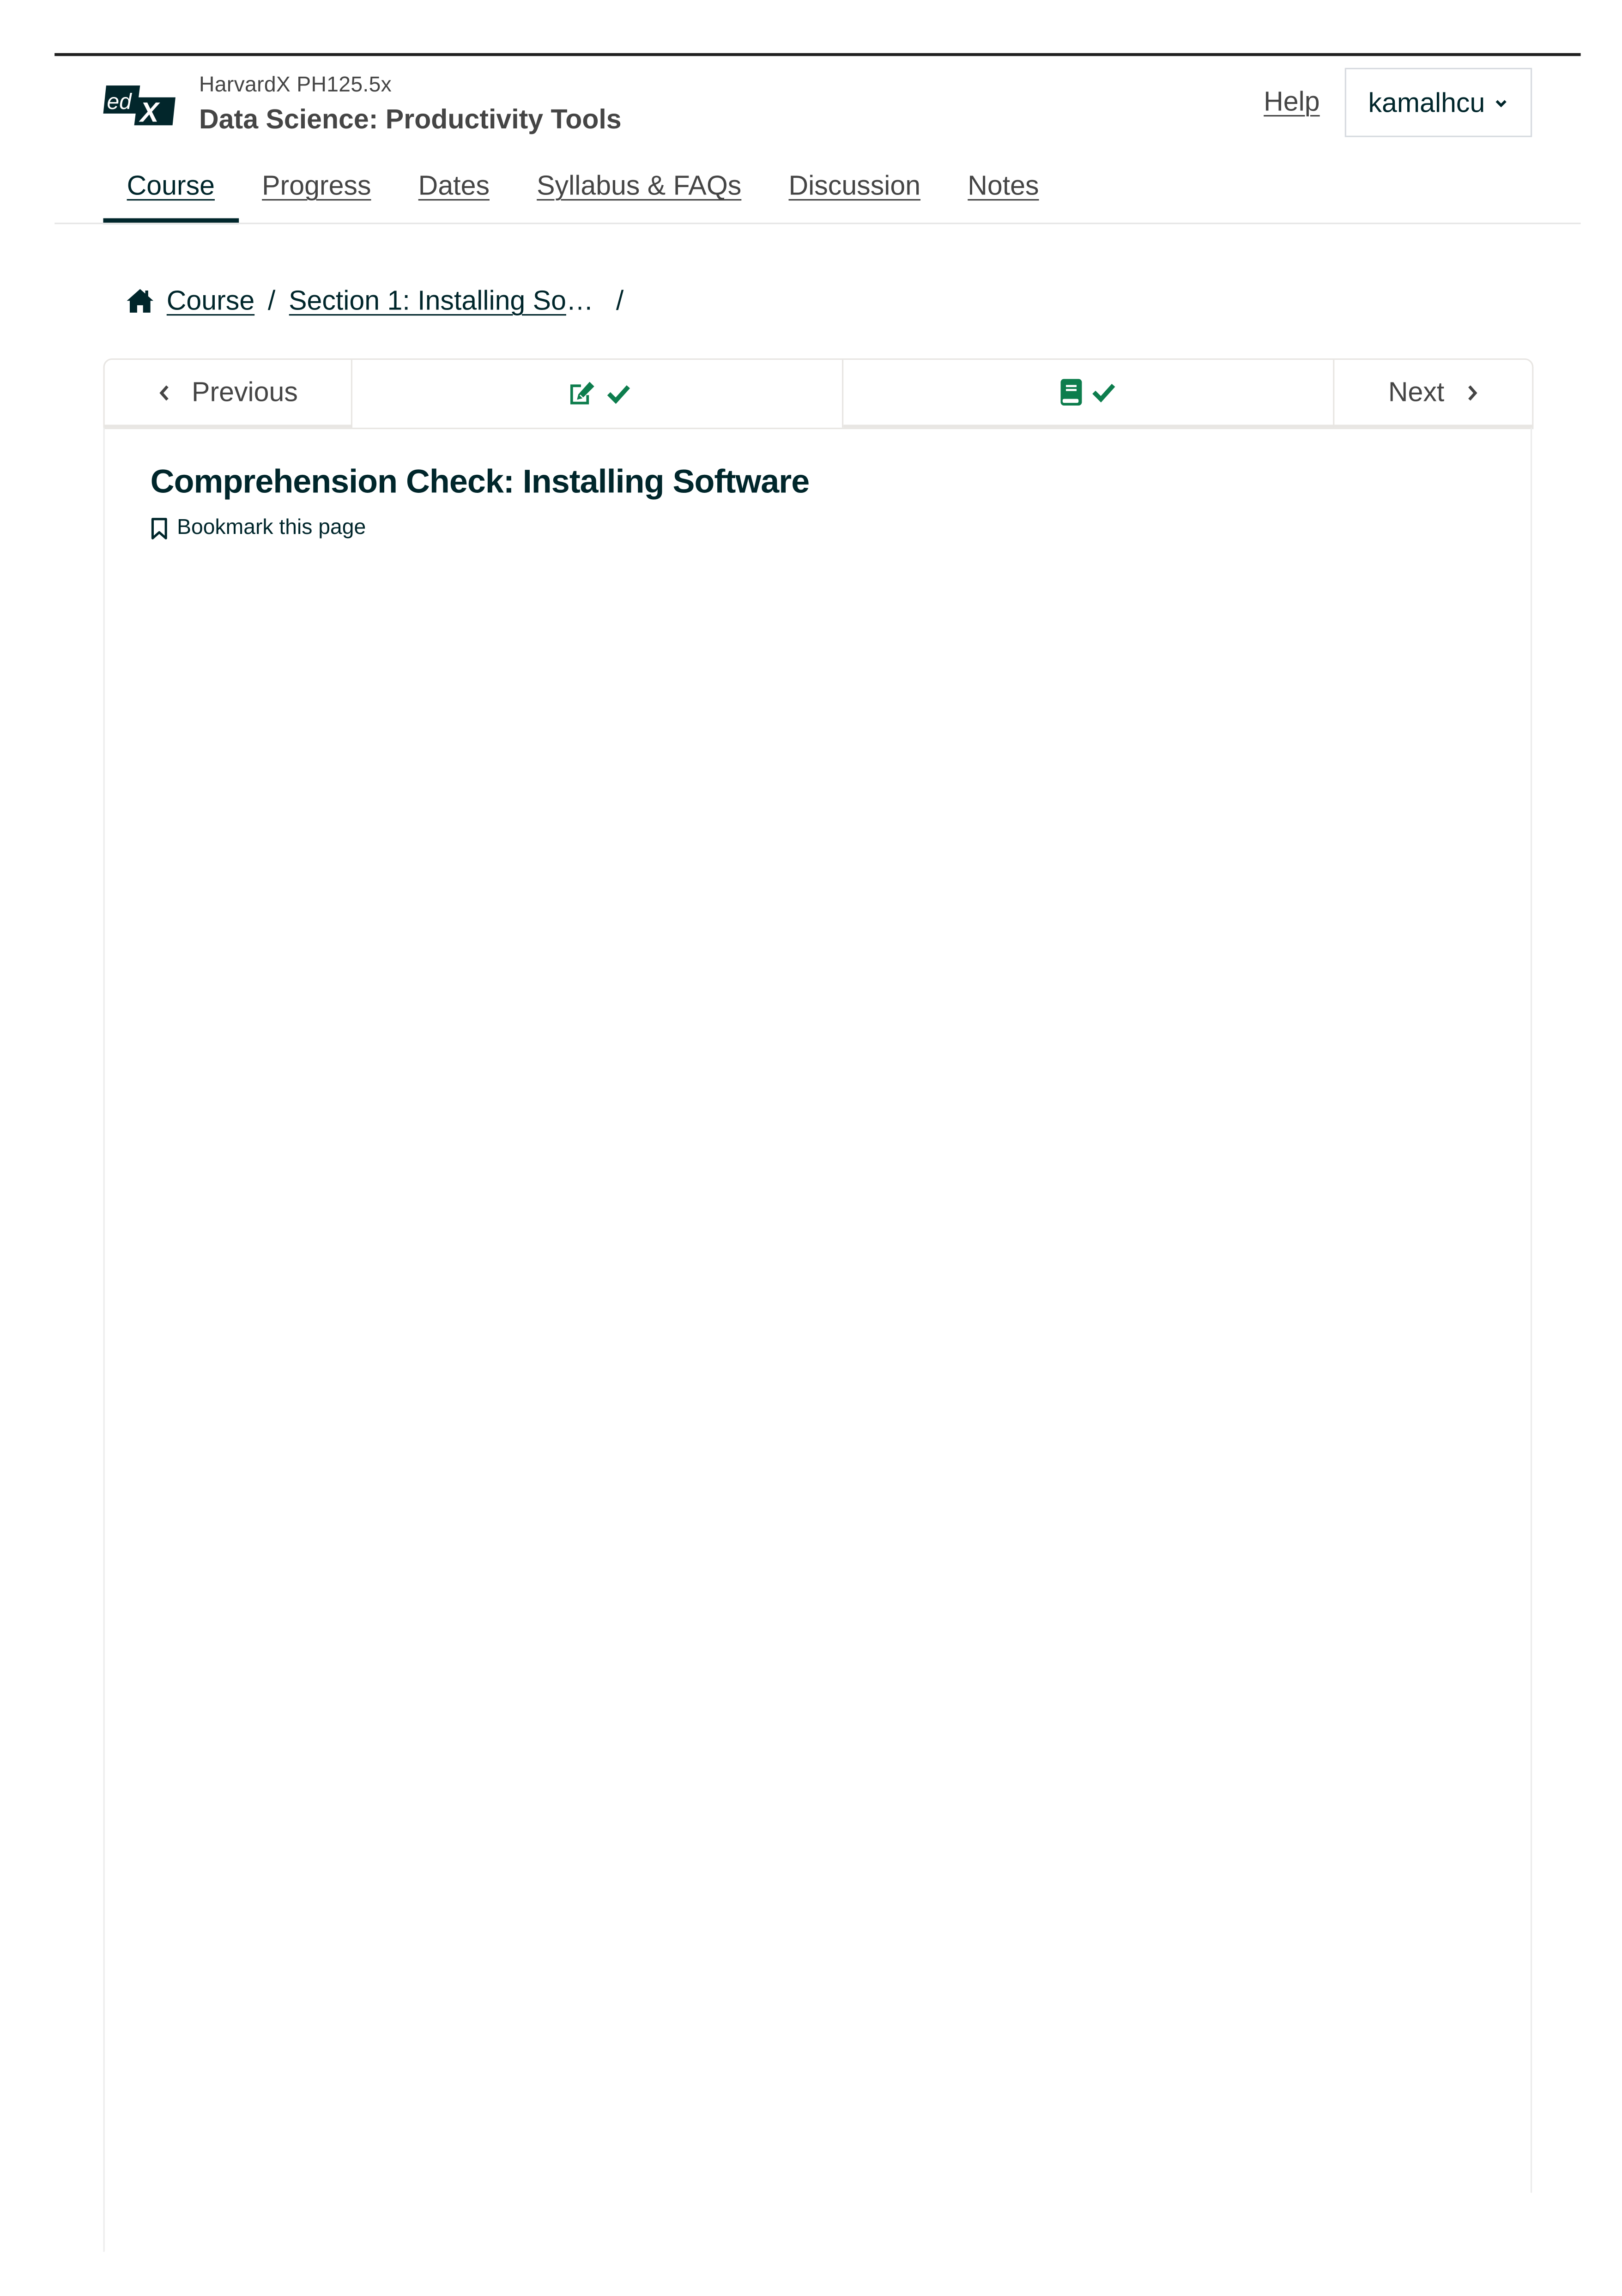 Image resolution: width=1622 pixels, height=2296 pixels. What do you see at coordinates (410, 118) in the screenshot?
I see `course-title: Data Science: Productivity Tools` at bounding box center [410, 118].